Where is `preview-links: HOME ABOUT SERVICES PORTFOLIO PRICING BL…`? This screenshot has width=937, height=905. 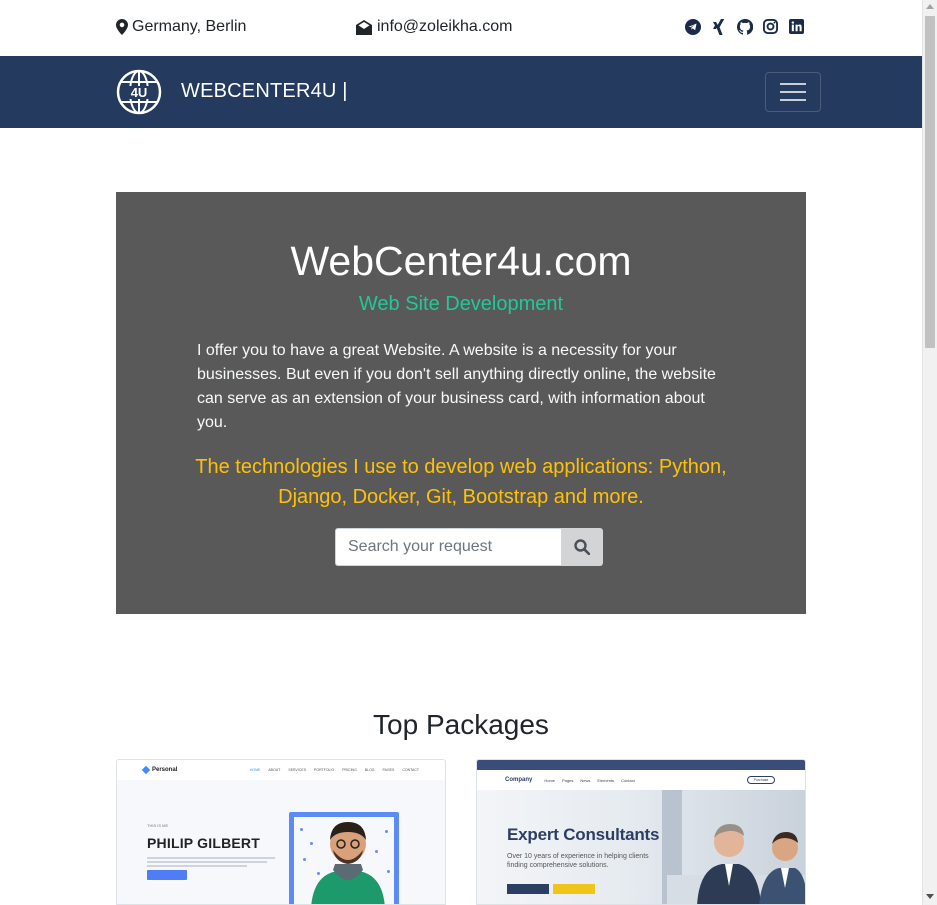 preview-links: HOME ABOUT SERVICES PORTFOLIO PRICING BL… is located at coordinates (334, 770).